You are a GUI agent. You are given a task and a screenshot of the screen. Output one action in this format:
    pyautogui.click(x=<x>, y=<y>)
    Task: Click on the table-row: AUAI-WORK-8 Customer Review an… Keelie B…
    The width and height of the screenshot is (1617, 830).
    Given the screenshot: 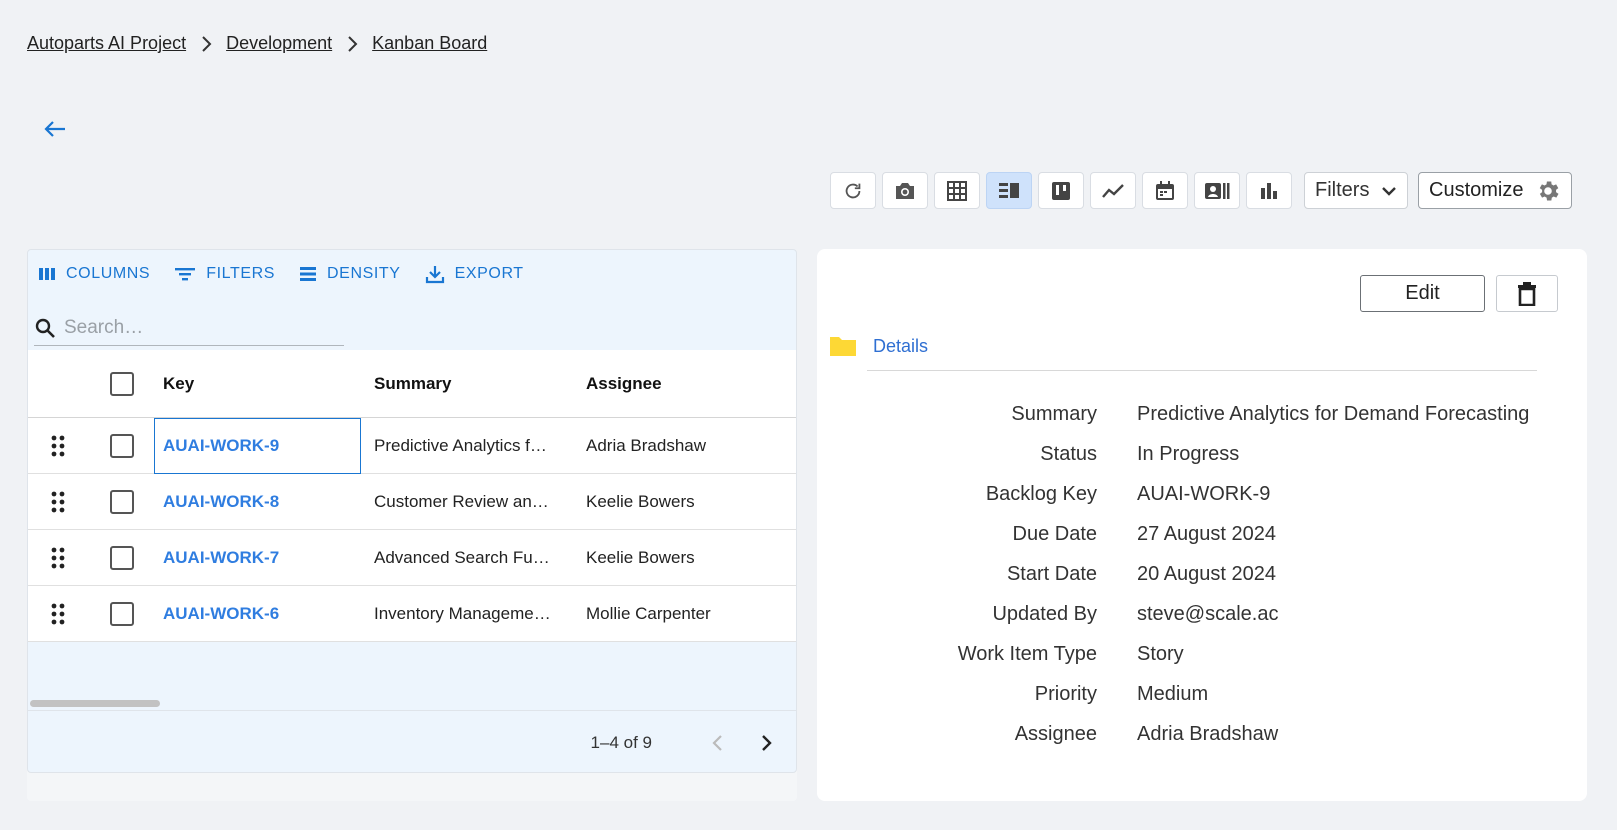 What is the action you would take?
    pyautogui.click(x=412, y=502)
    